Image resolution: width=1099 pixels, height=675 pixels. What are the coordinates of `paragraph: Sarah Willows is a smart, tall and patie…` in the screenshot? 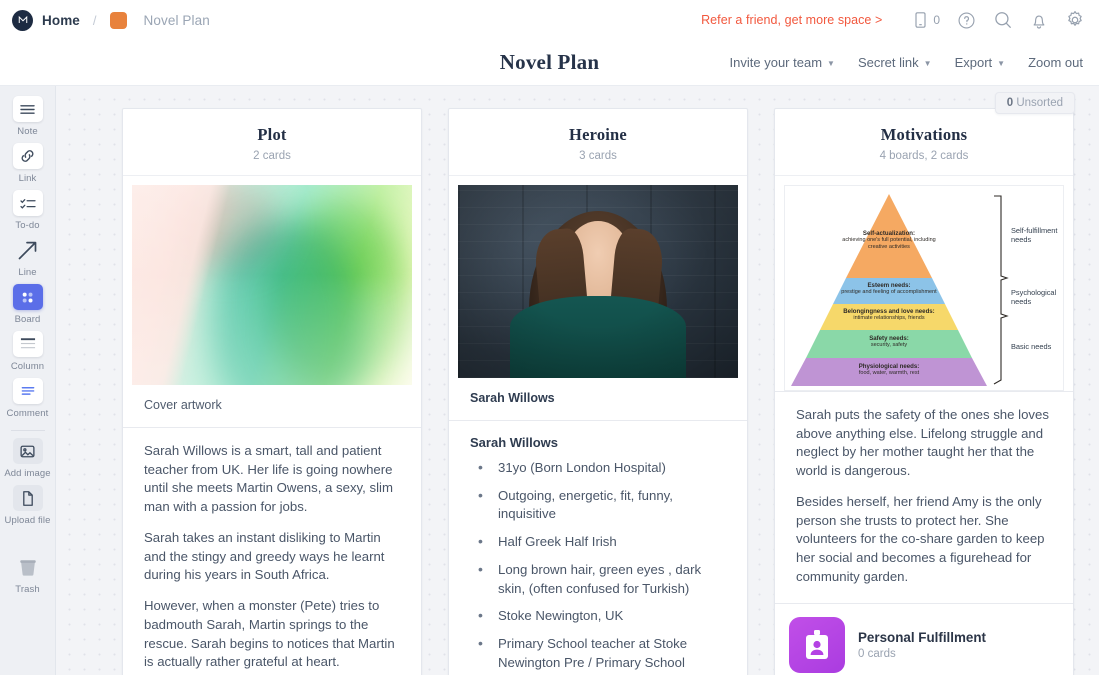 It's located at (268, 479).